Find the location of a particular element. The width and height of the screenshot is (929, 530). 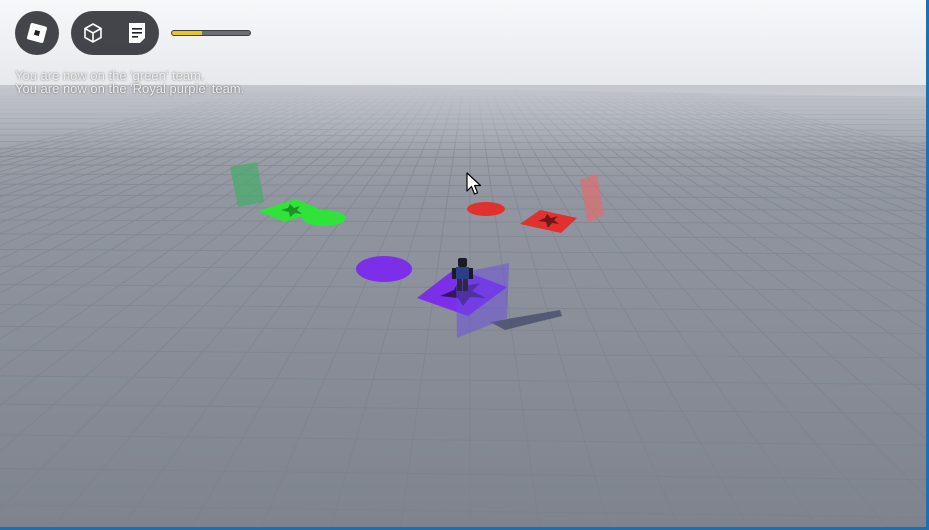

red-team-pad is located at coordinates (486, 209).